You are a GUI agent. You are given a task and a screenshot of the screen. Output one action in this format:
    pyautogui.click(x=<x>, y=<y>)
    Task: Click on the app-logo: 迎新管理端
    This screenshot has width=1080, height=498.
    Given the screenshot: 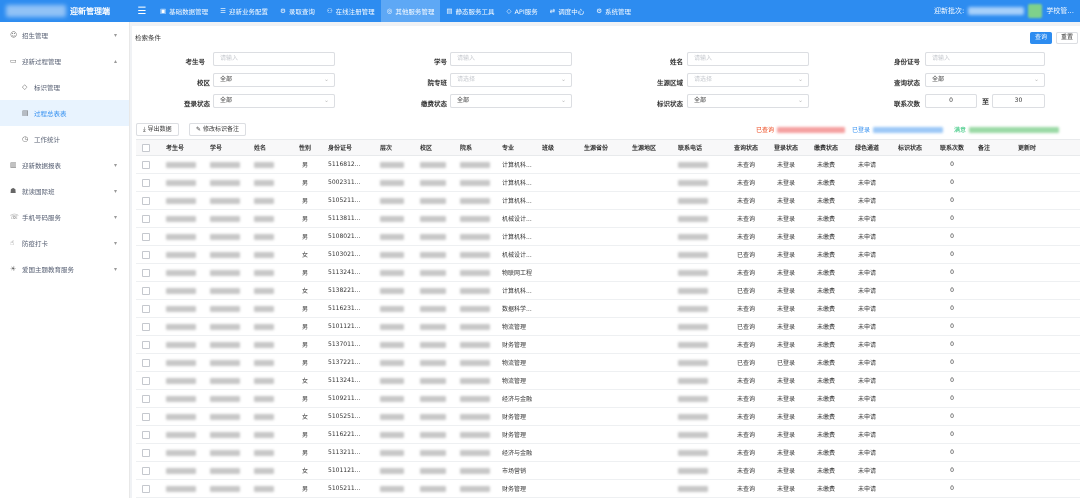 What is the action you would take?
    pyautogui.click(x=65, y=11)
    